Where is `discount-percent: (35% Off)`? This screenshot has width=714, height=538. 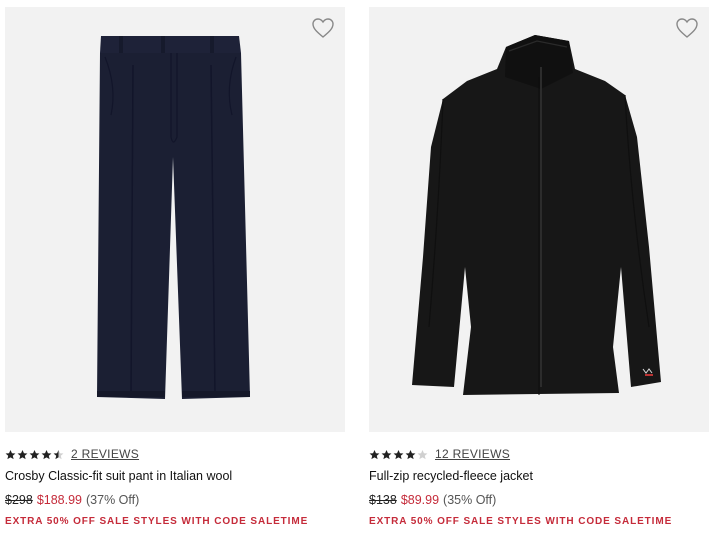
discount-percent: (35% Off) is located at coordinates (470, 500).